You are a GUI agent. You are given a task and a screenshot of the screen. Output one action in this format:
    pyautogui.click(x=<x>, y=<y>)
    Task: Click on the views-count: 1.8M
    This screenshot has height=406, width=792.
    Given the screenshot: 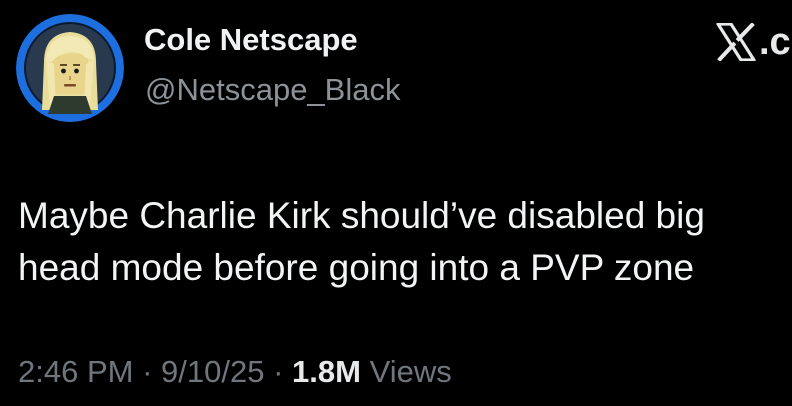 What is the action you would take?
    pyautogui.click(x=326, y=371)
    